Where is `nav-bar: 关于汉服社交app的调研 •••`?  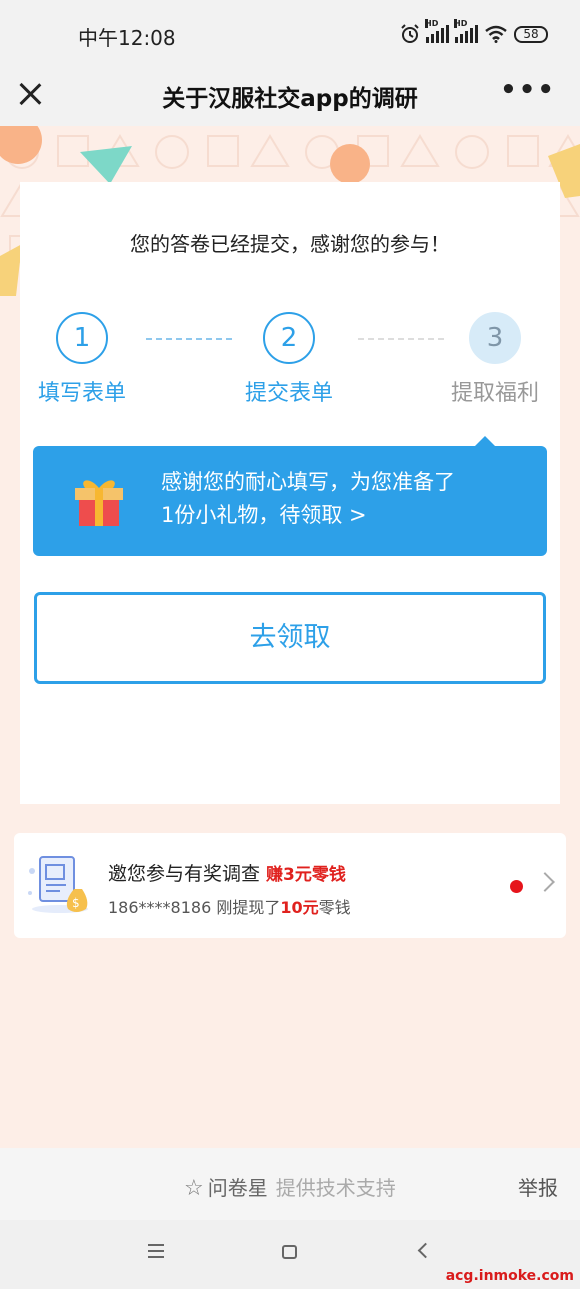 nav-bar: 关于汉服社交app的调研 ••• is located at coordinates (290, 98).